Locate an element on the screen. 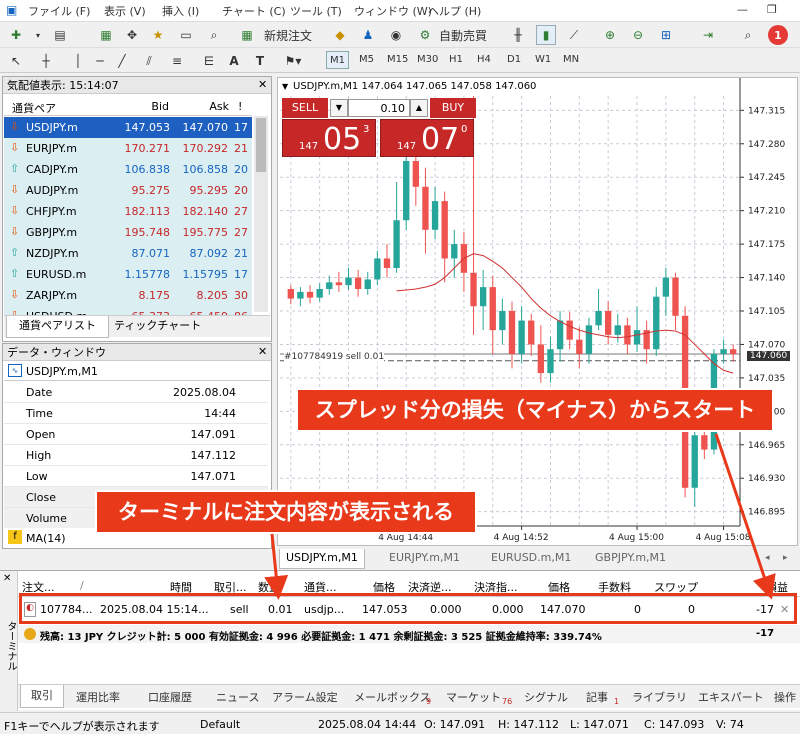 Image resolution: width=800 pixels, height=734 pixels. terminal-icon: ▭ is located at coordinates (186, 35).